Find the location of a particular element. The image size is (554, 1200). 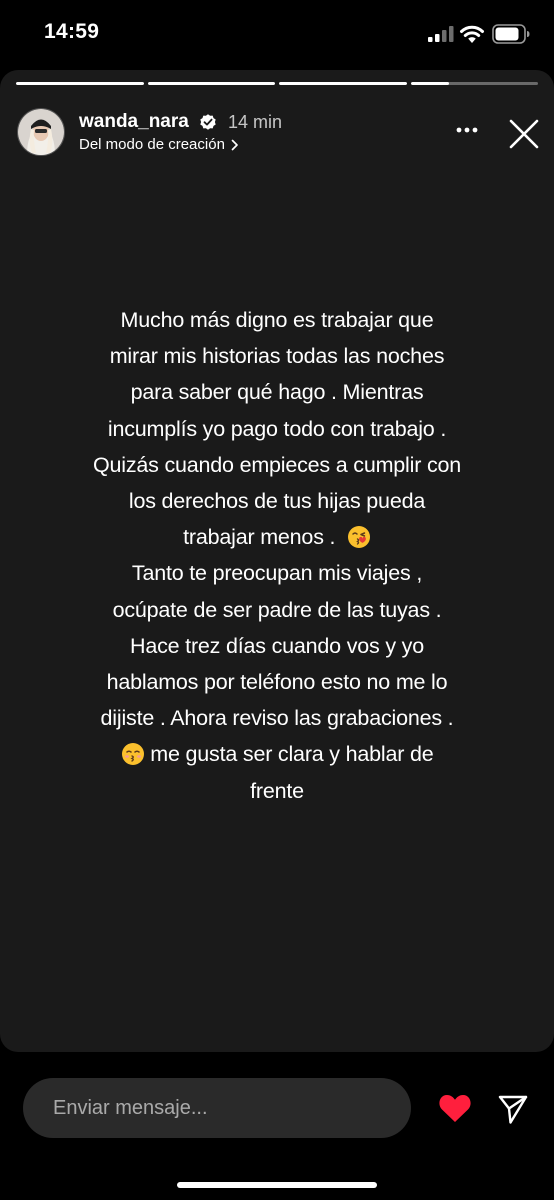

message-input is located at coordinates (217, 1108).